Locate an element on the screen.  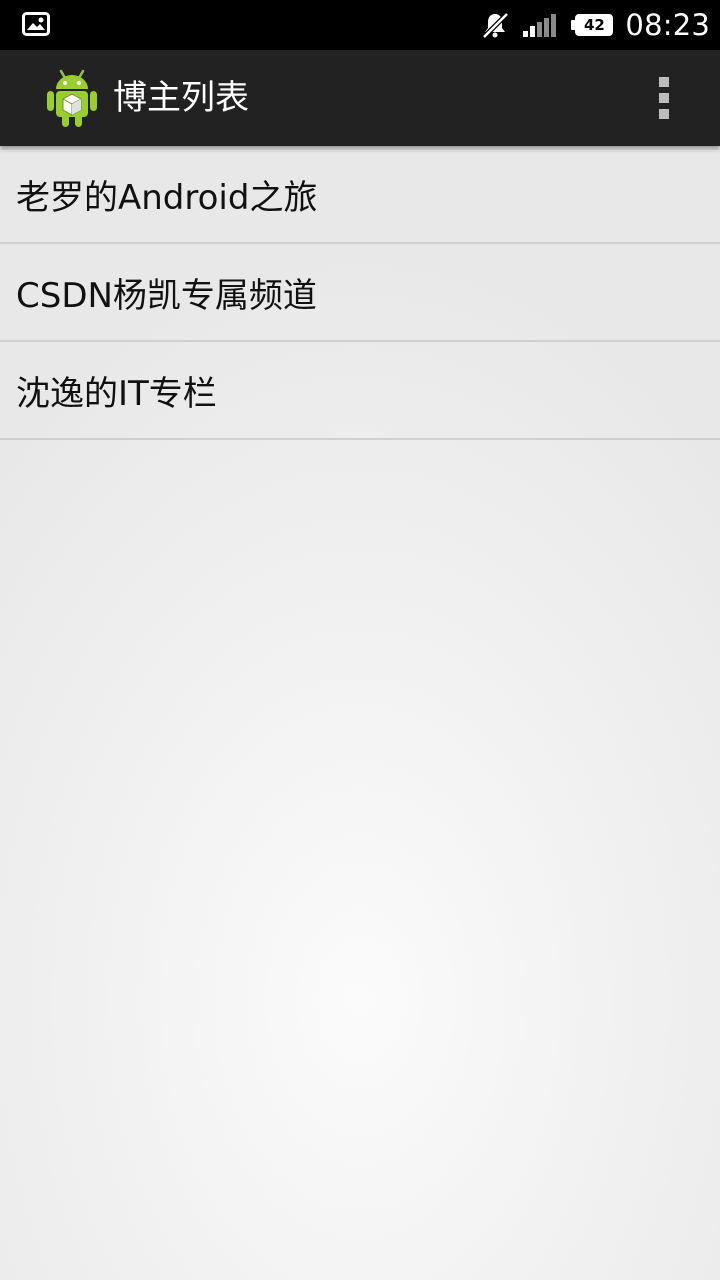
battery-icon: 42 is located at coordinates (592, 25).